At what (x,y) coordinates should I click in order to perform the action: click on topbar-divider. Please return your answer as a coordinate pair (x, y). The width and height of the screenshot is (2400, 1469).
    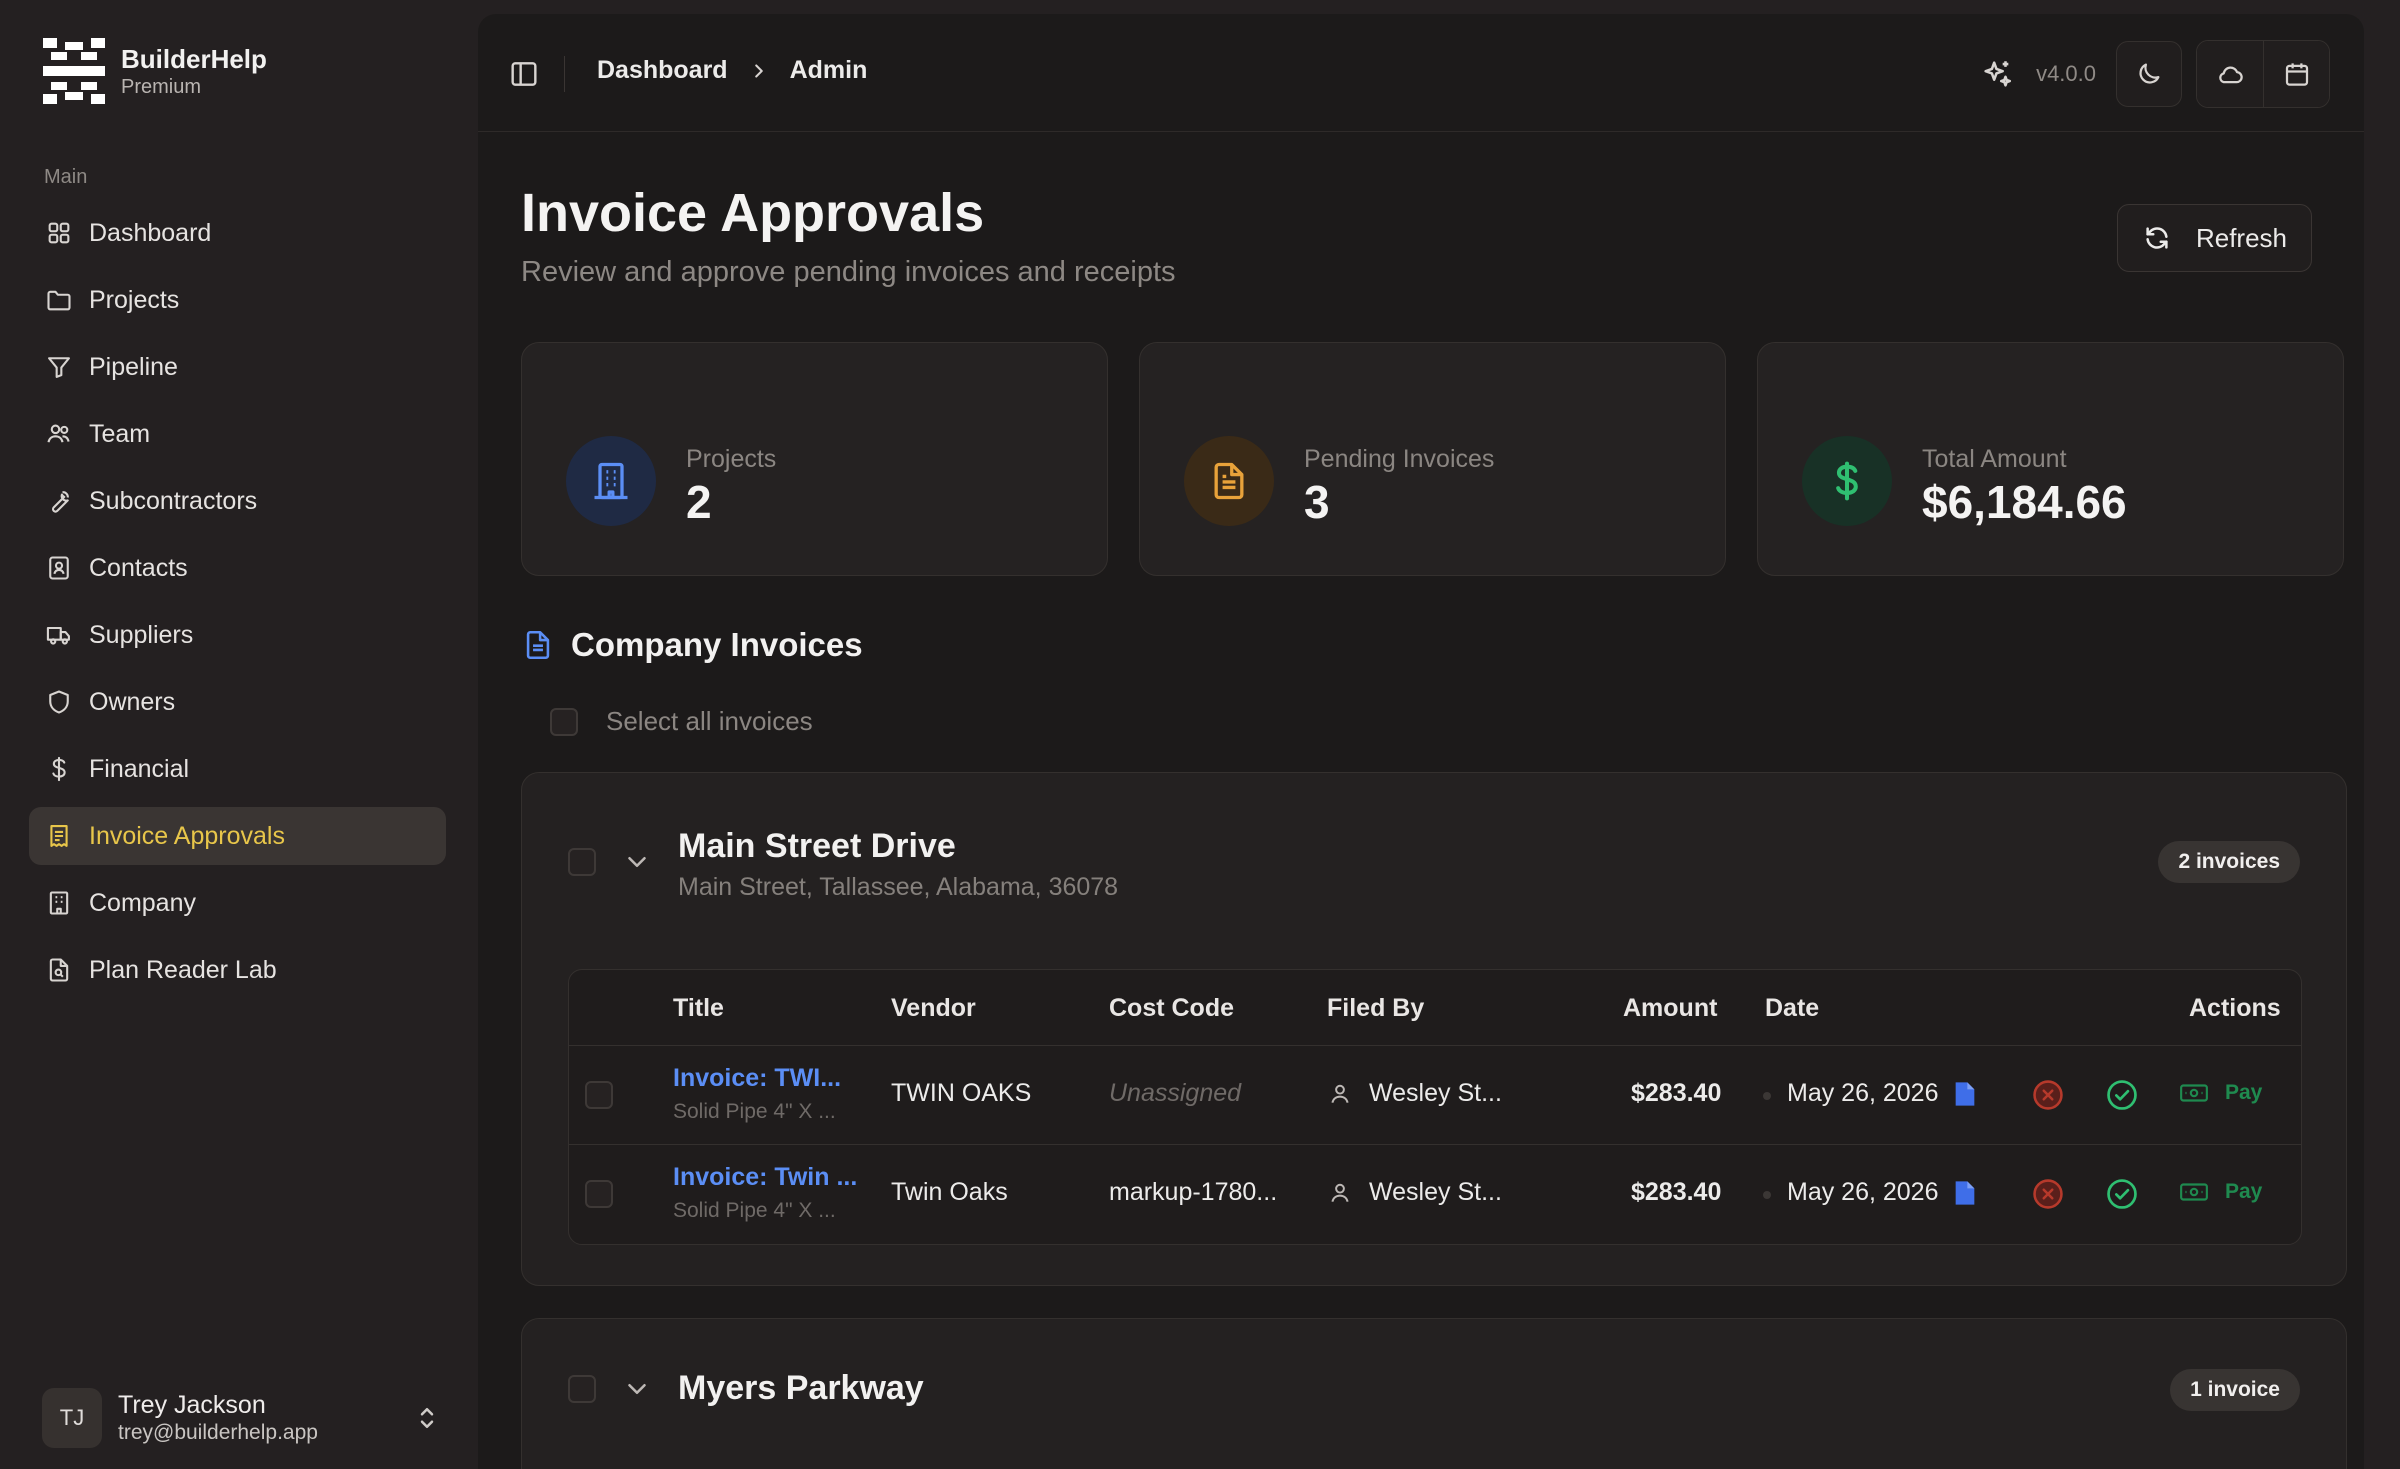
    Looking at the image, I should click on (564, 74).